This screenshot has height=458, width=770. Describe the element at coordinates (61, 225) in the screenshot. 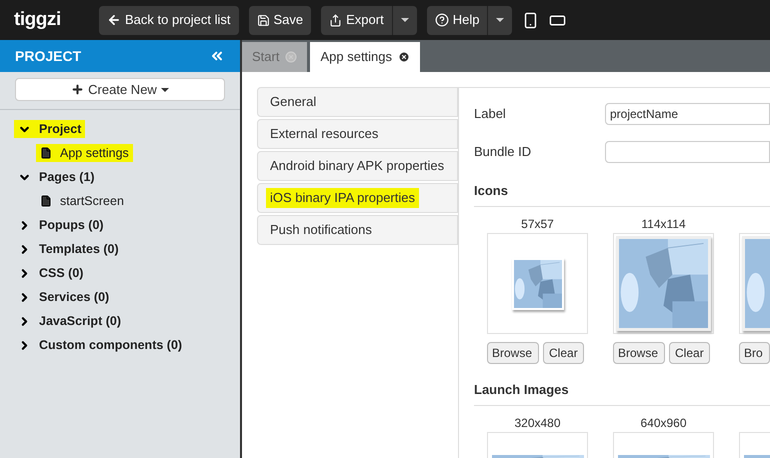

I see `tree-item: Popups (0)` at that location.